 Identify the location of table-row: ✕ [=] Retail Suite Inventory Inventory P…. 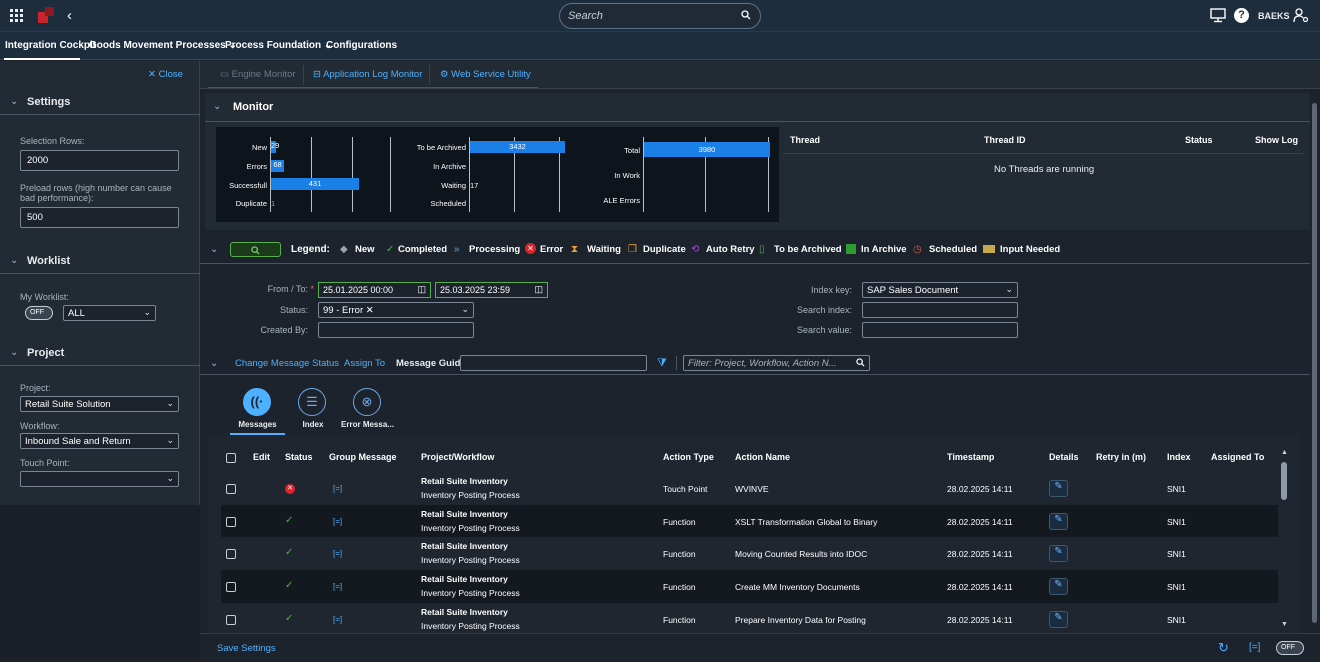
(749, 488).